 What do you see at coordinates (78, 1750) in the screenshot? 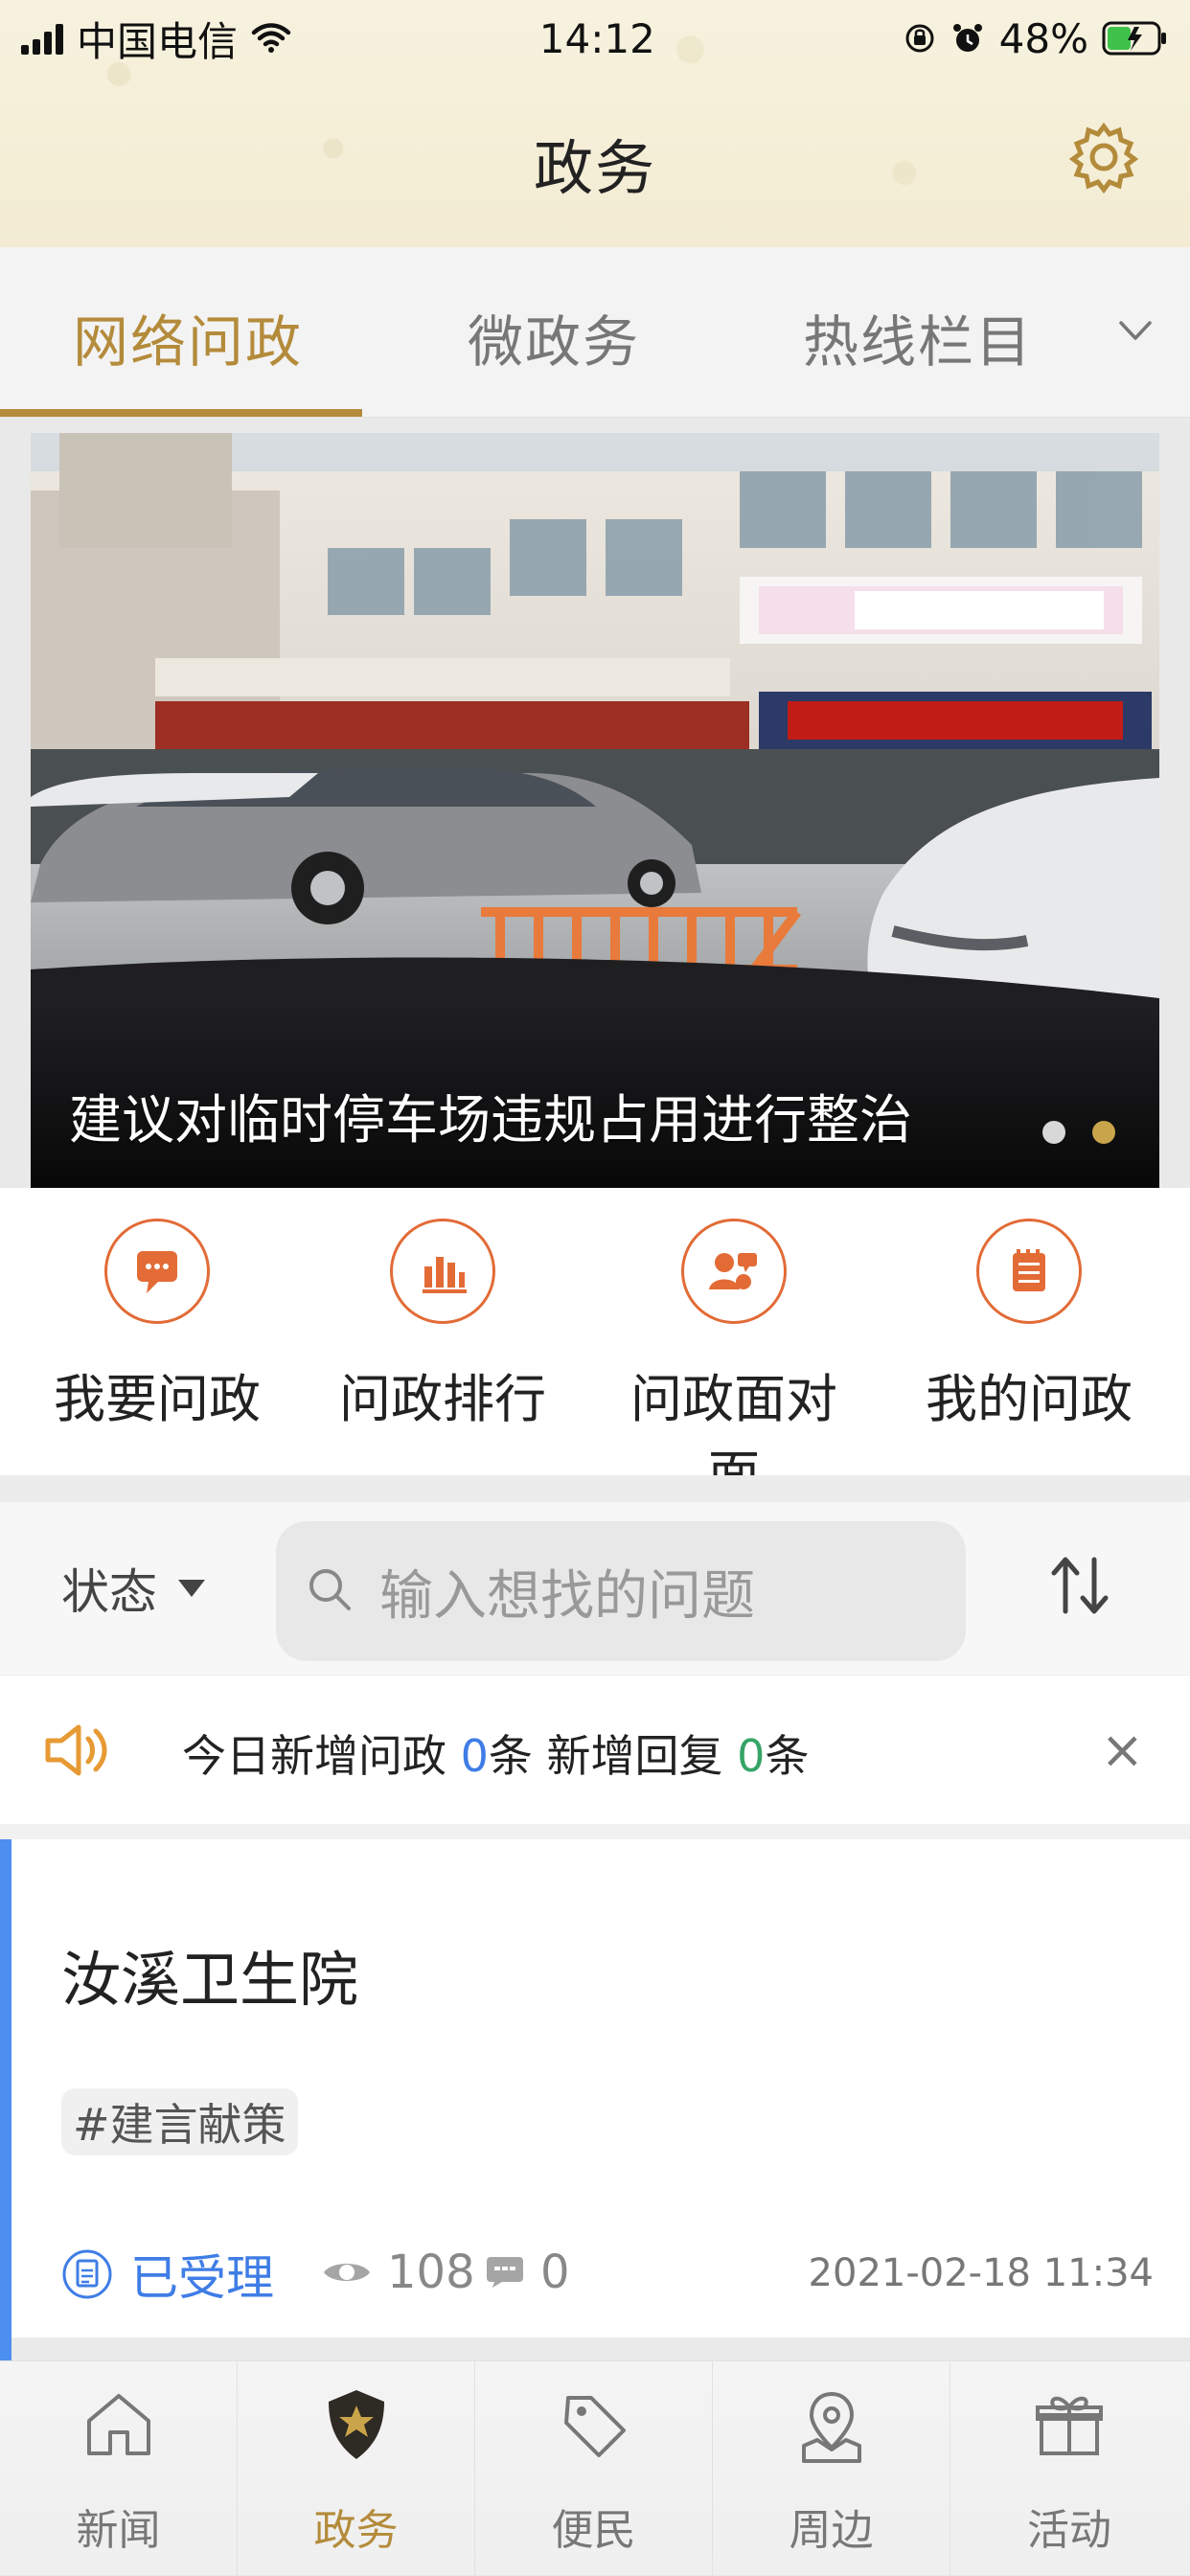
I see `speaker-icon` at bounding box center [78, 1750].